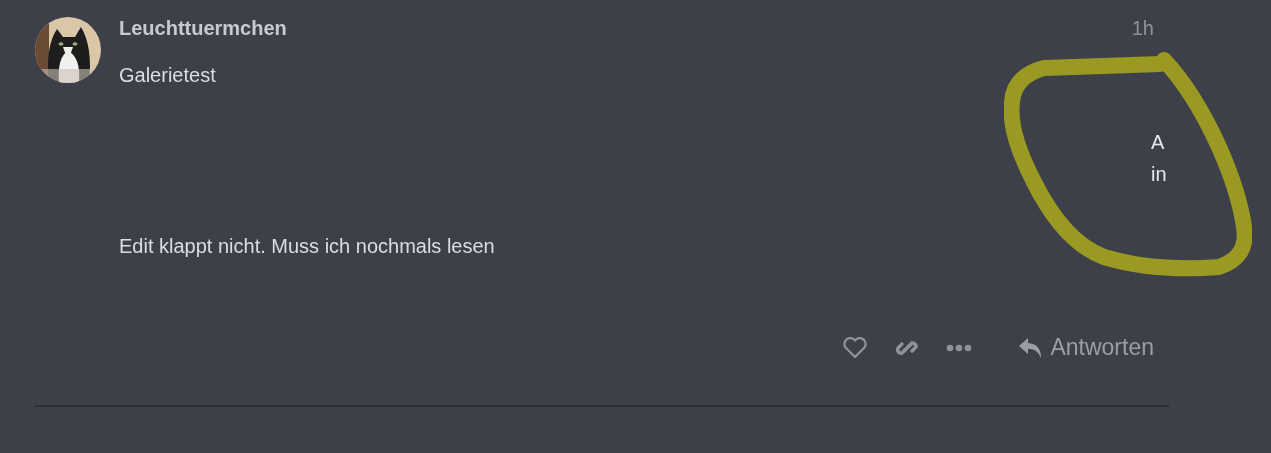  What do you see at coordinates (1158, 142) in the screenshot?
I see `side-text: A` at bounding box center [1158, 142].